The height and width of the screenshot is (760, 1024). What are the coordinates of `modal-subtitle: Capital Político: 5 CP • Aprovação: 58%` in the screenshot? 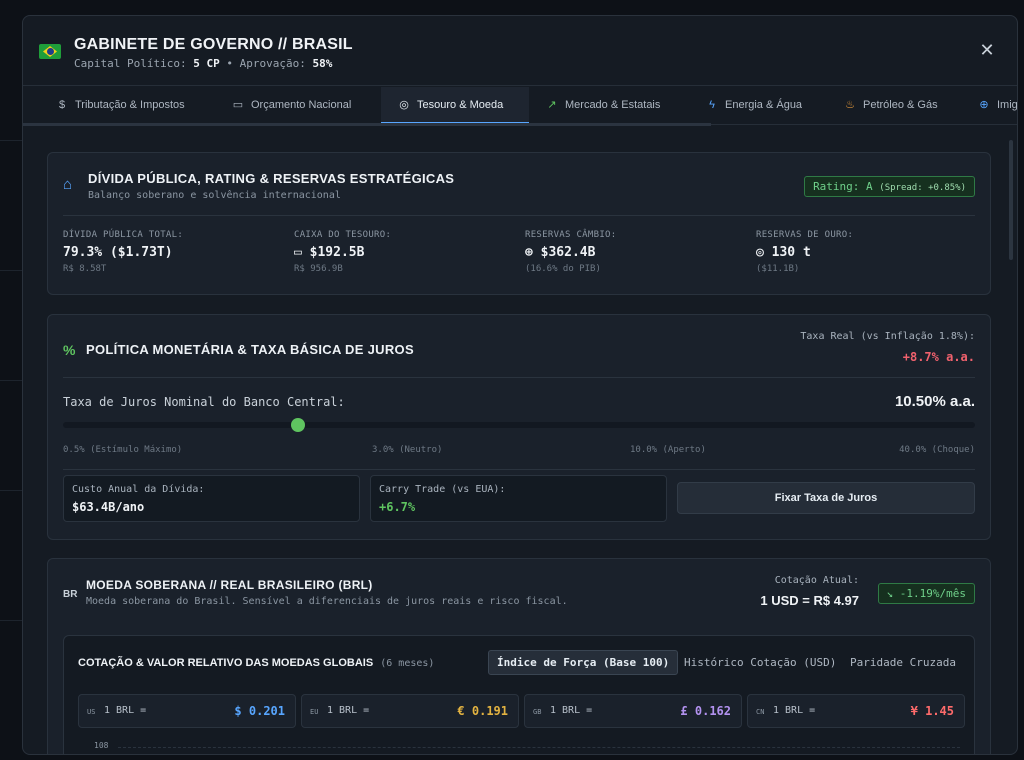 It's located at (203, 63).